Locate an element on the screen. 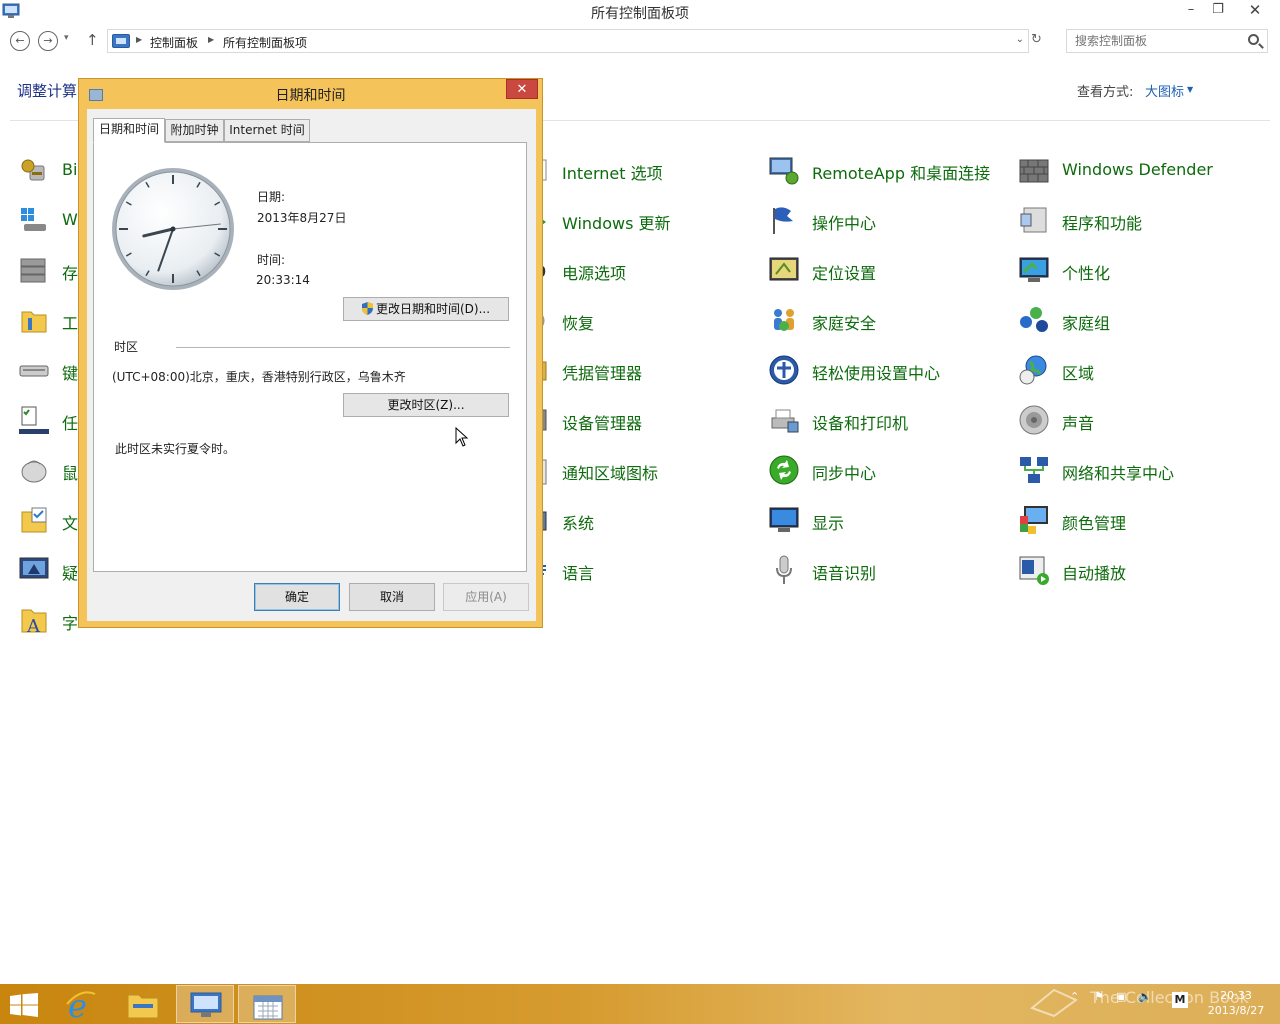 The image size is (1280, 1024). cp-item-label: 鼠 is located at coordinates (70, 473).